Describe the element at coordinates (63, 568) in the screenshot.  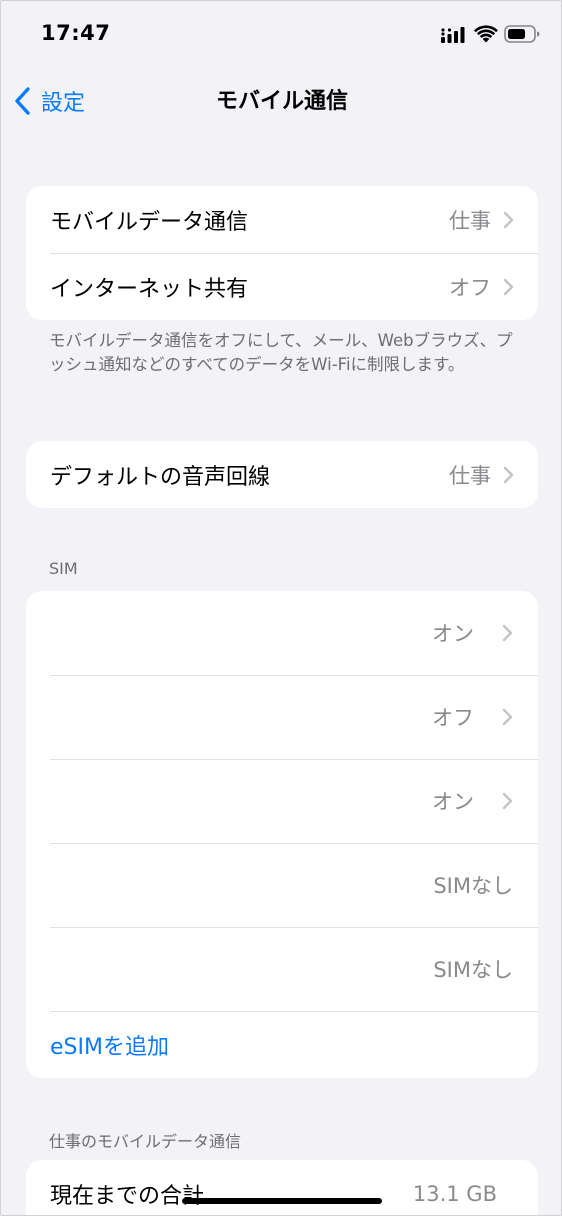
I see `sim-section-header: SIM` at that location.